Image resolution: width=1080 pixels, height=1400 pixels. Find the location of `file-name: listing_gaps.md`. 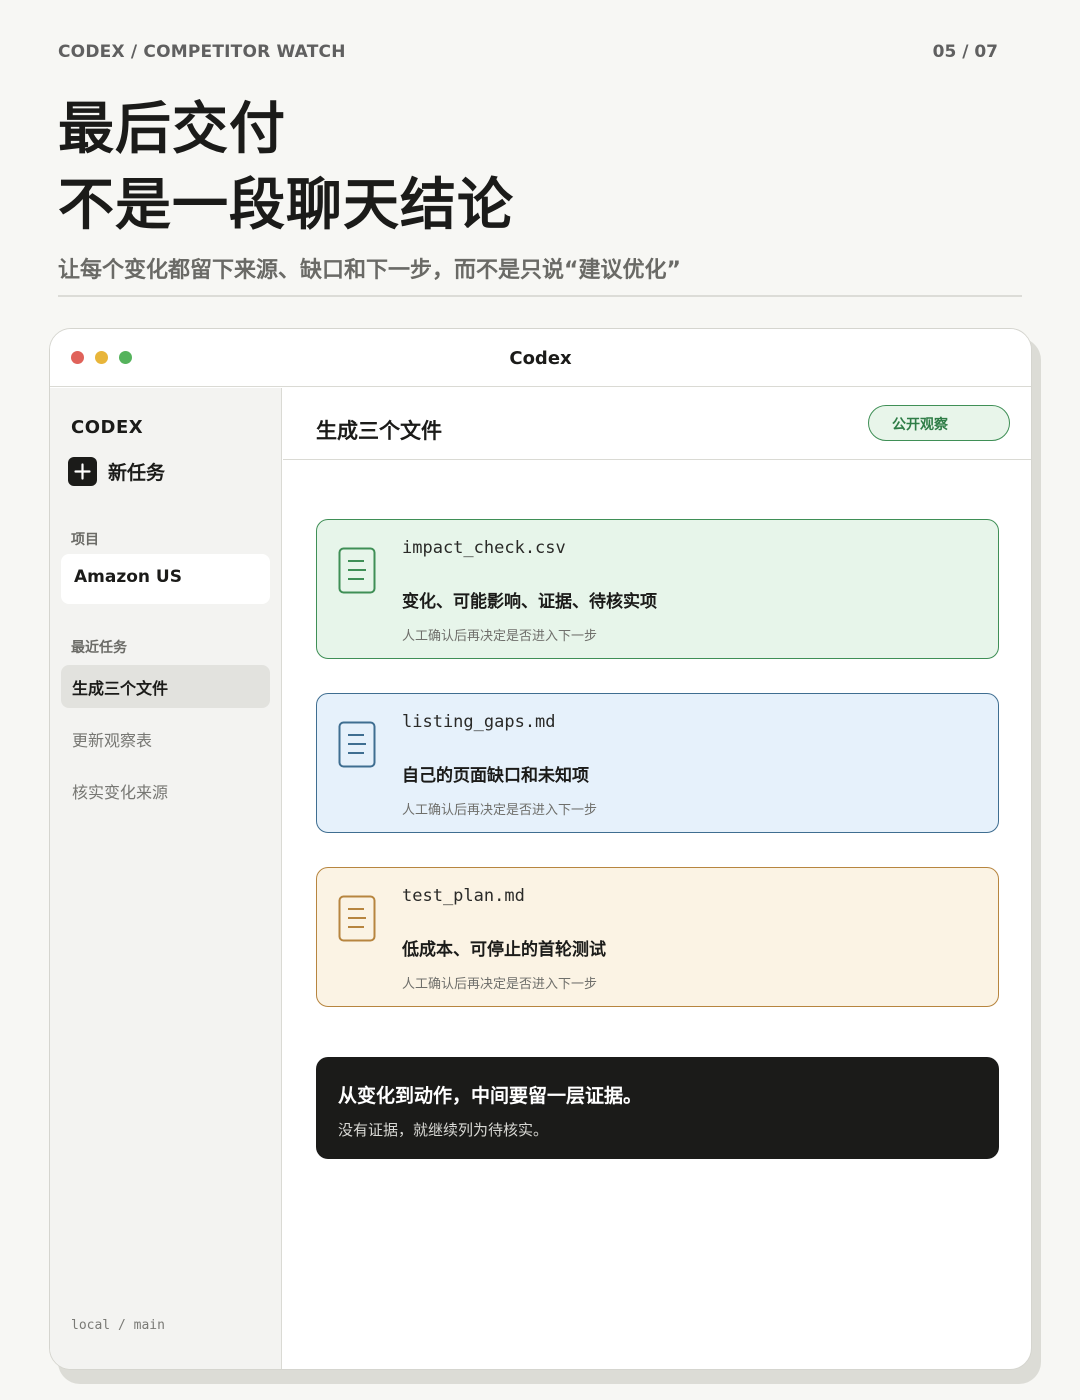

file-name: listing_gaps.md is located at coordinates (479, 722).